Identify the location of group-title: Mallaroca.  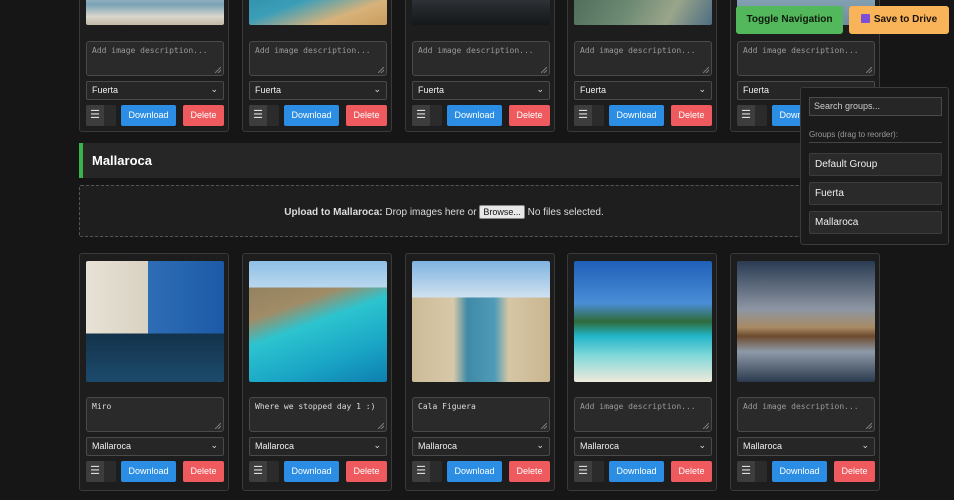
(122, 160).